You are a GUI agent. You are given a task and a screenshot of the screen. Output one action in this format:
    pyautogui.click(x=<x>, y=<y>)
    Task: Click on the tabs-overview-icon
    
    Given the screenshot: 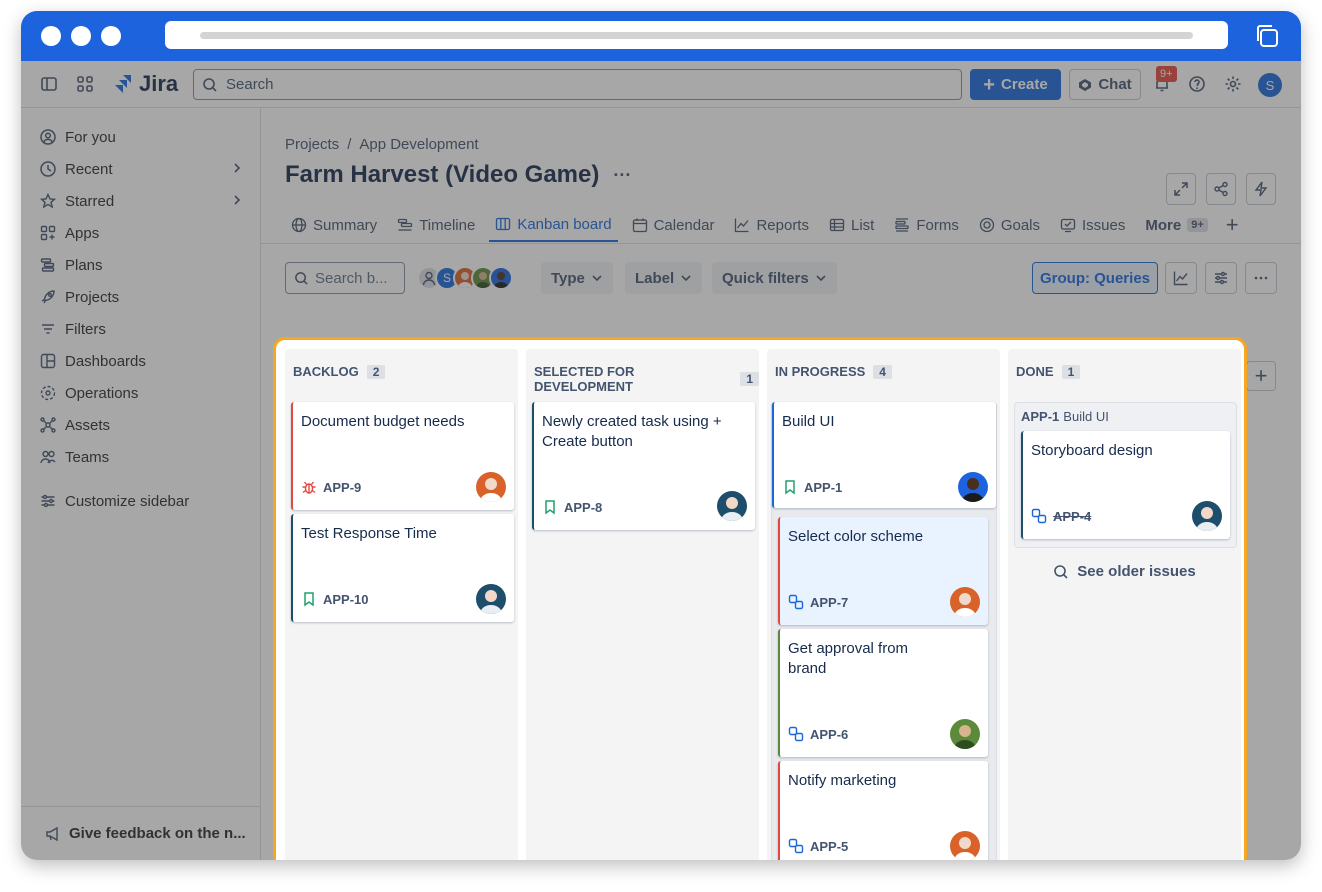 What is the action you would take?
    pyautogui.click(x=1267, y=36)
    